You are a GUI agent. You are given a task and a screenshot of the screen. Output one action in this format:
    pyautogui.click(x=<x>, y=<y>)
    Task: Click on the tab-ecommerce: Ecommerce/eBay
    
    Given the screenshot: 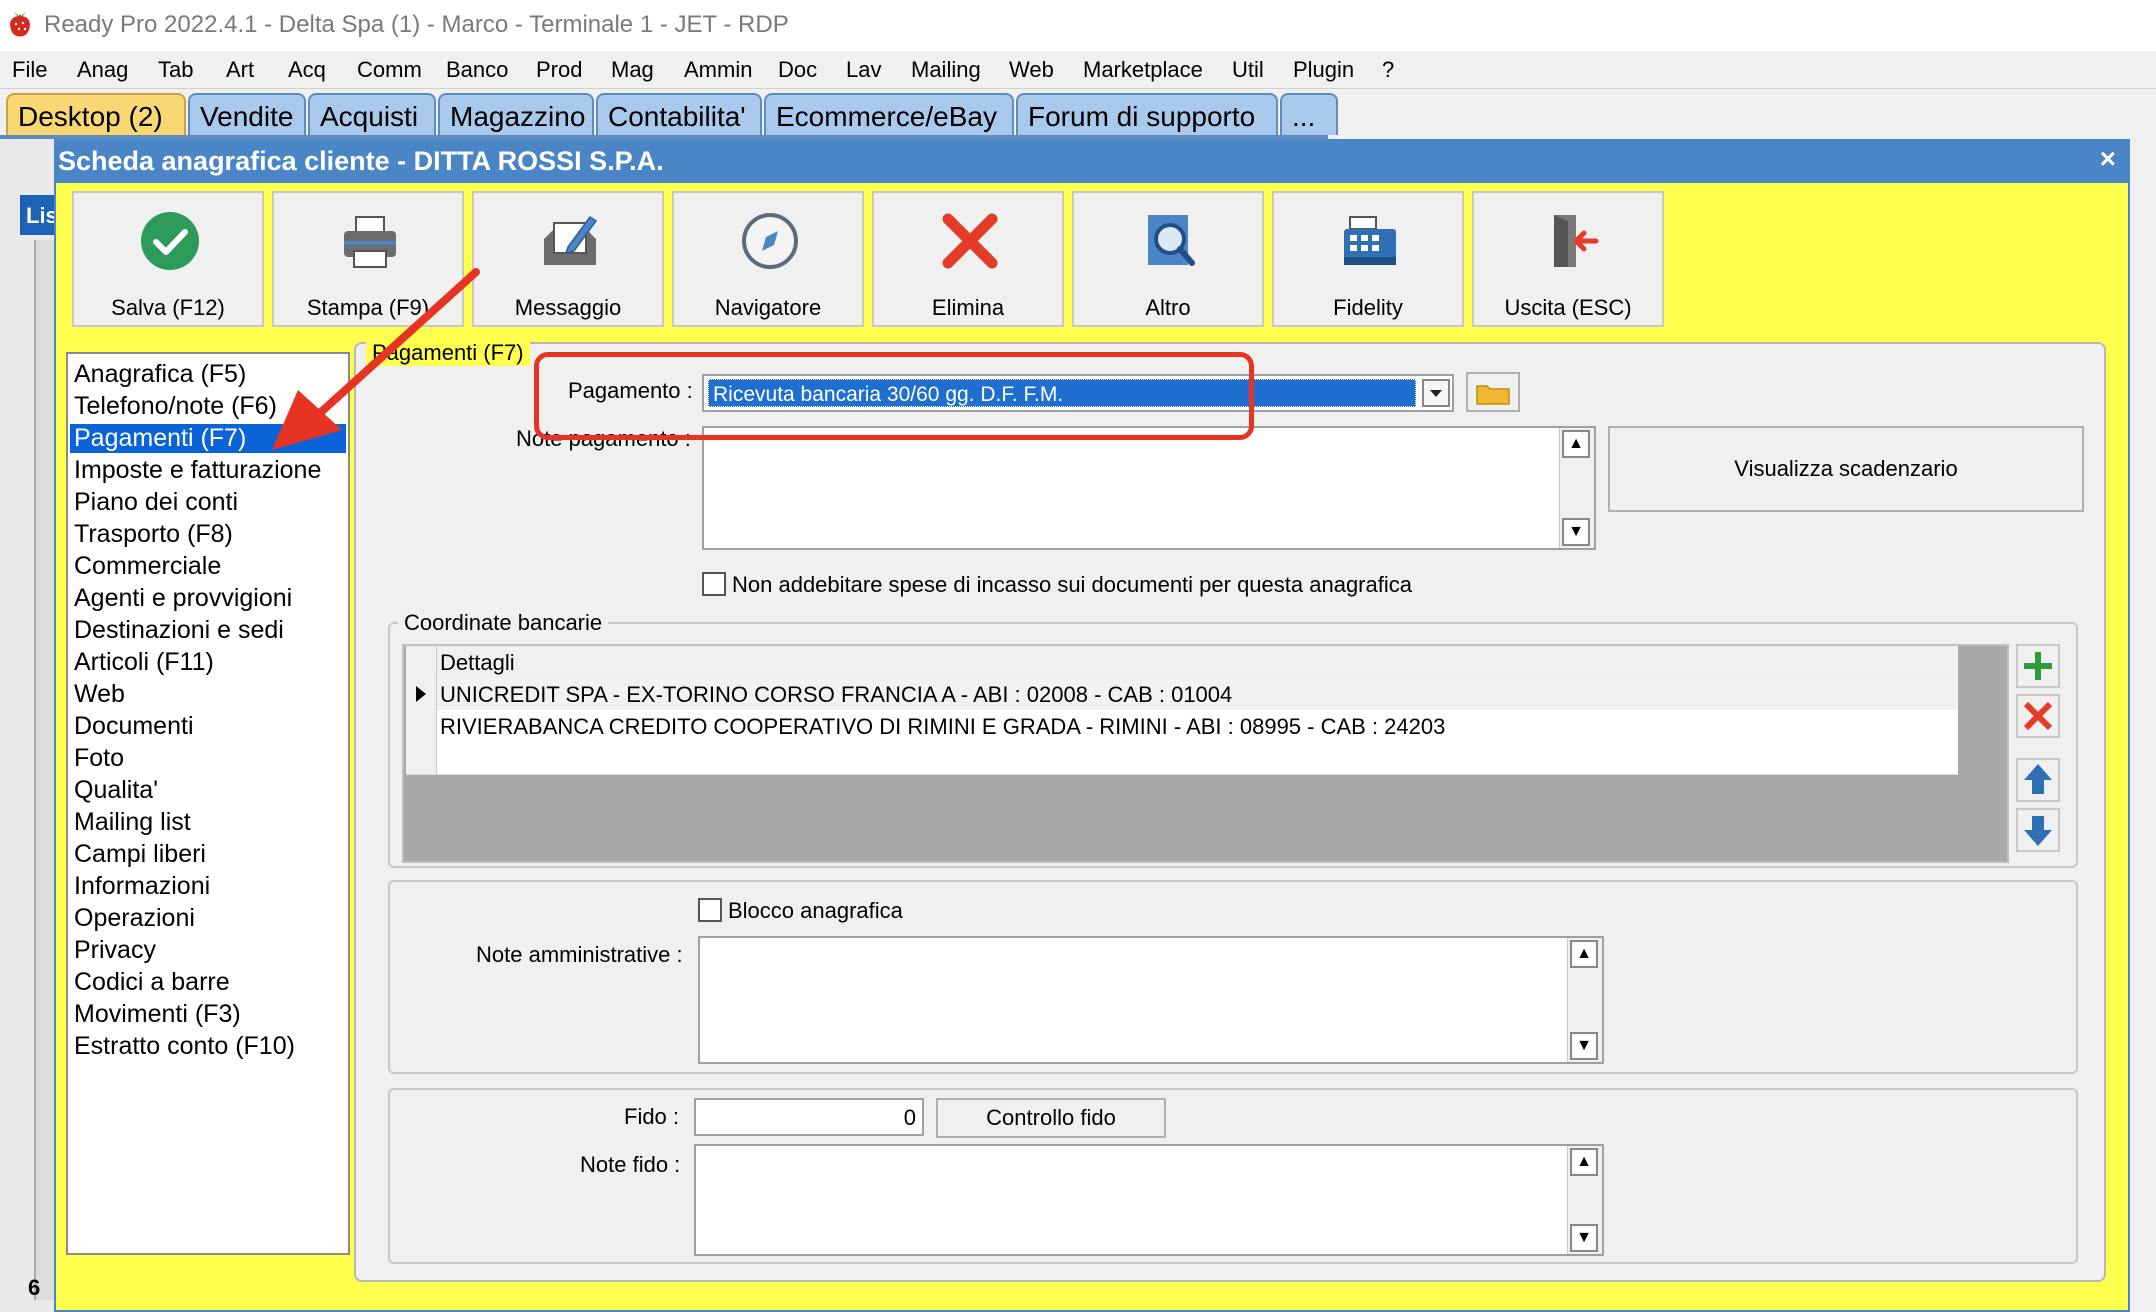 What is the action you would take?
    pyautogui.click(x=889, y=114)
    